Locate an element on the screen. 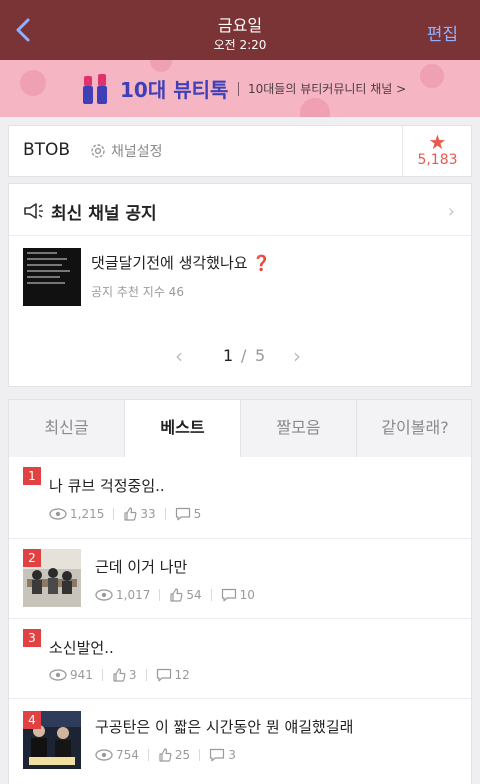 Image resolution: width=480 pixels, height=784 pixels. view-count: 941 is located at coordinates (81, 675).